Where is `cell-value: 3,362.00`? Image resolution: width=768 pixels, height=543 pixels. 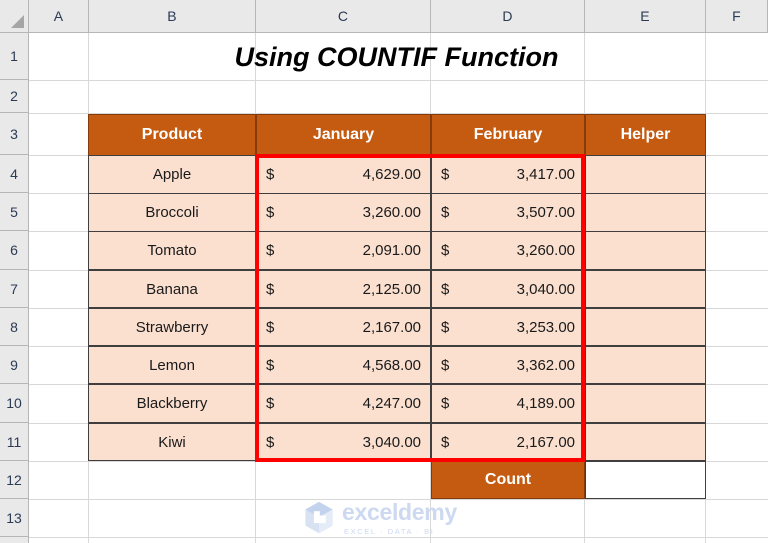
cell-value: 3,362.00 is located at coordinates (545, 365).